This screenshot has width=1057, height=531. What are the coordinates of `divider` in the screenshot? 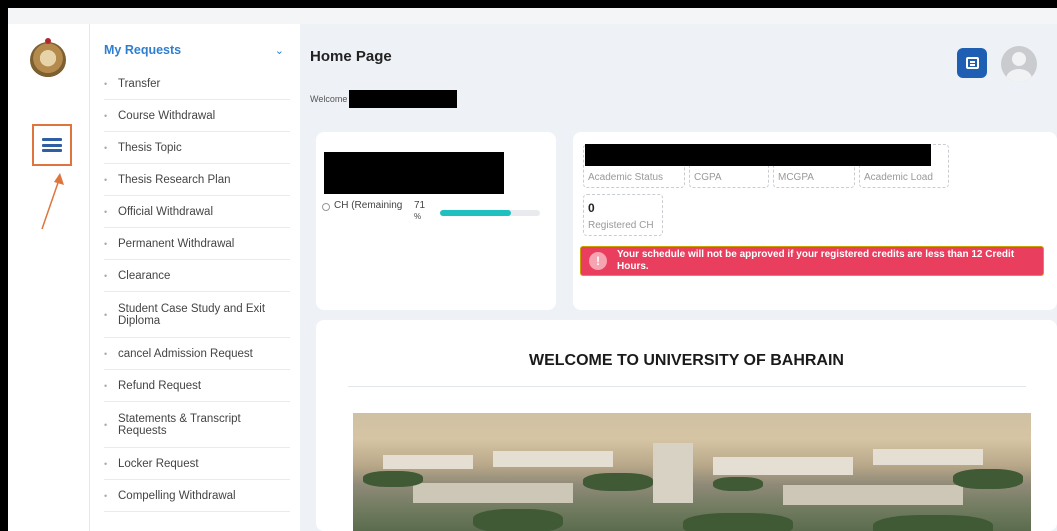 It's located at (687, 386).